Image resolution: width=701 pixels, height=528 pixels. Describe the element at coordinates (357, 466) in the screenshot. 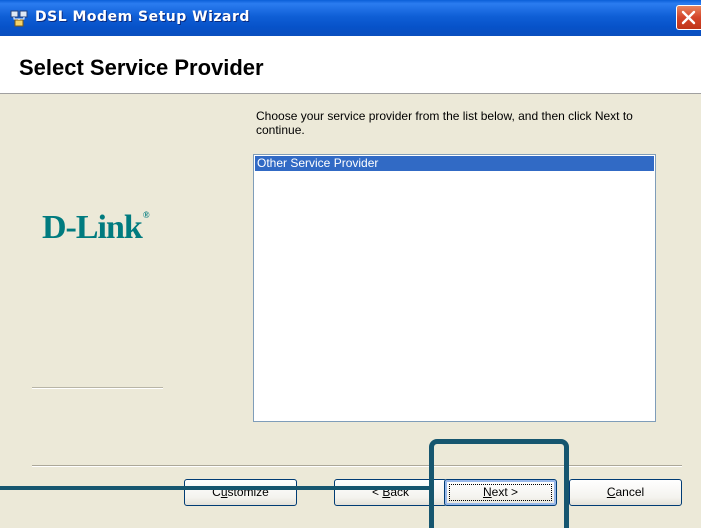

I see `button-separator` at that location.